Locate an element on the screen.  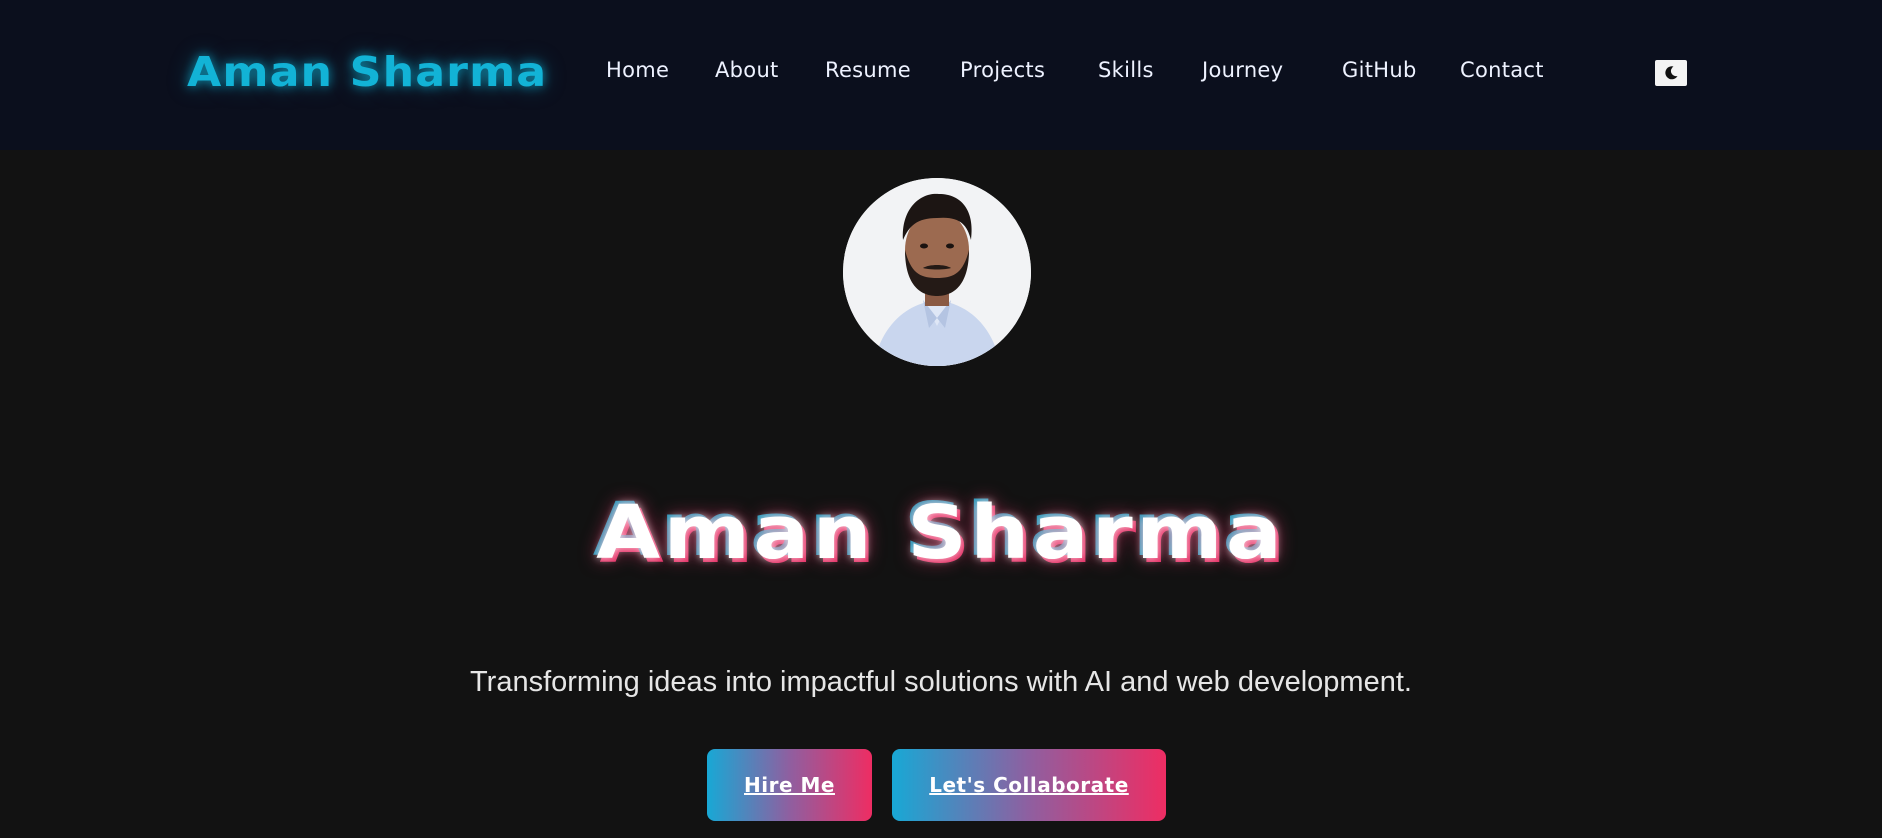
hero-title-container: Aman Sharma is located at coordinates (941, 533).